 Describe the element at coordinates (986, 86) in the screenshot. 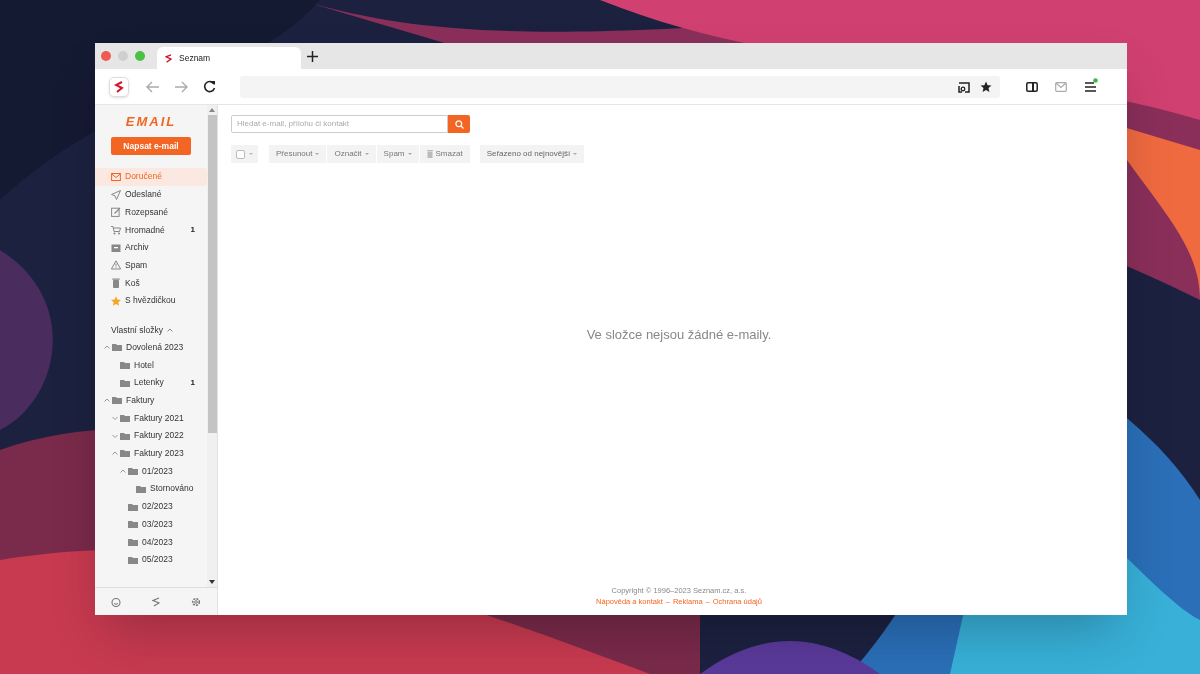

I see `bookmark-star-icon` at that location.